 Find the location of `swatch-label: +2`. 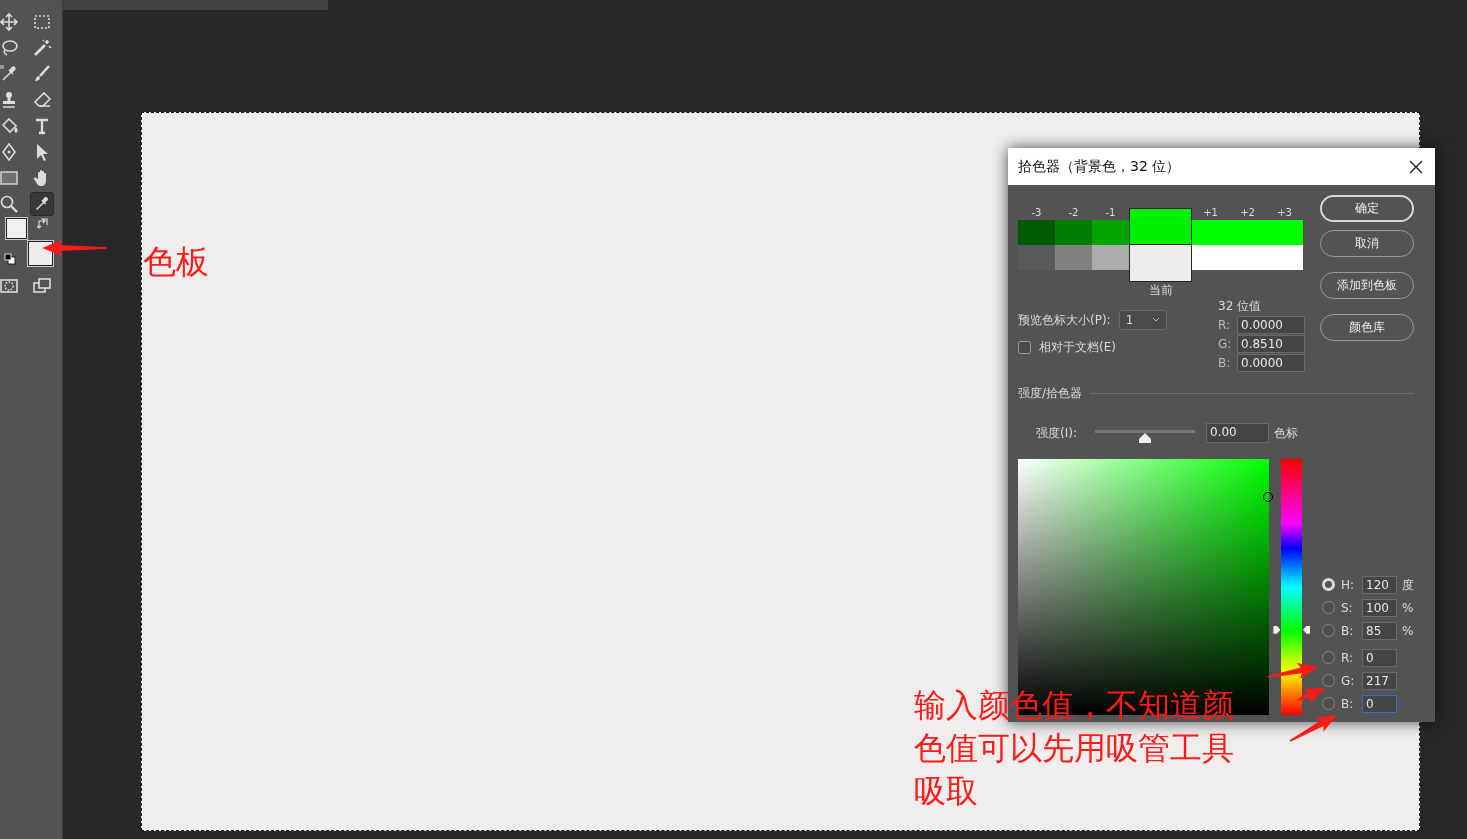

swatch-label: +2 is located at coordinates (1247, 213).